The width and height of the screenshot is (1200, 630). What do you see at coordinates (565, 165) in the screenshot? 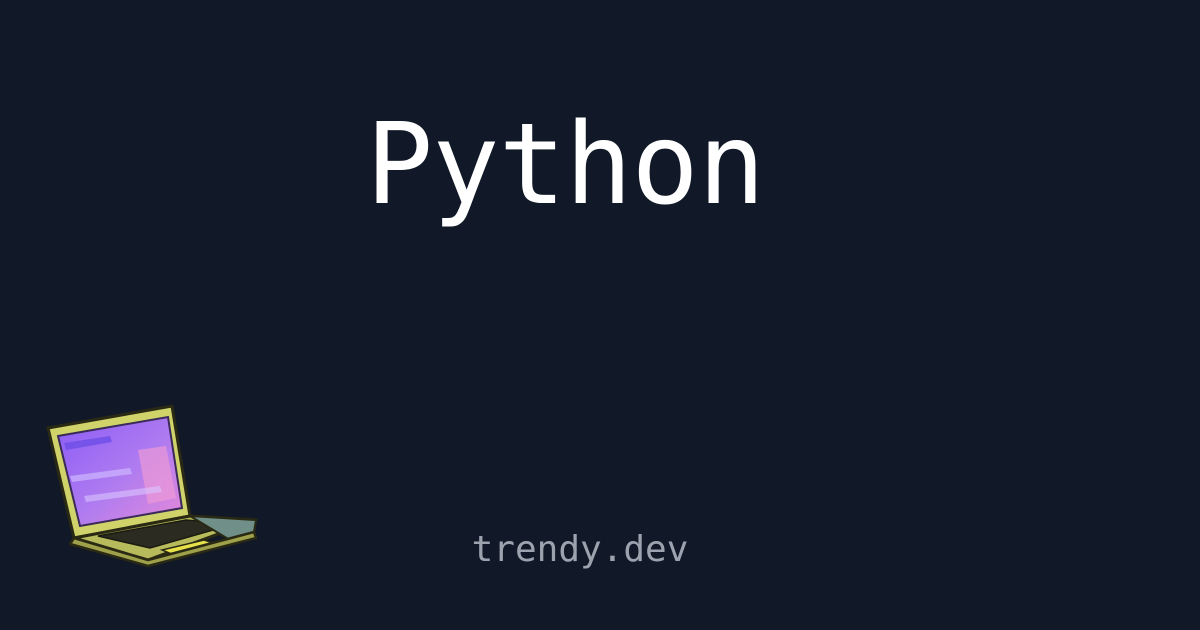
I see `page-title: Python` at bounding box center [565, 165].